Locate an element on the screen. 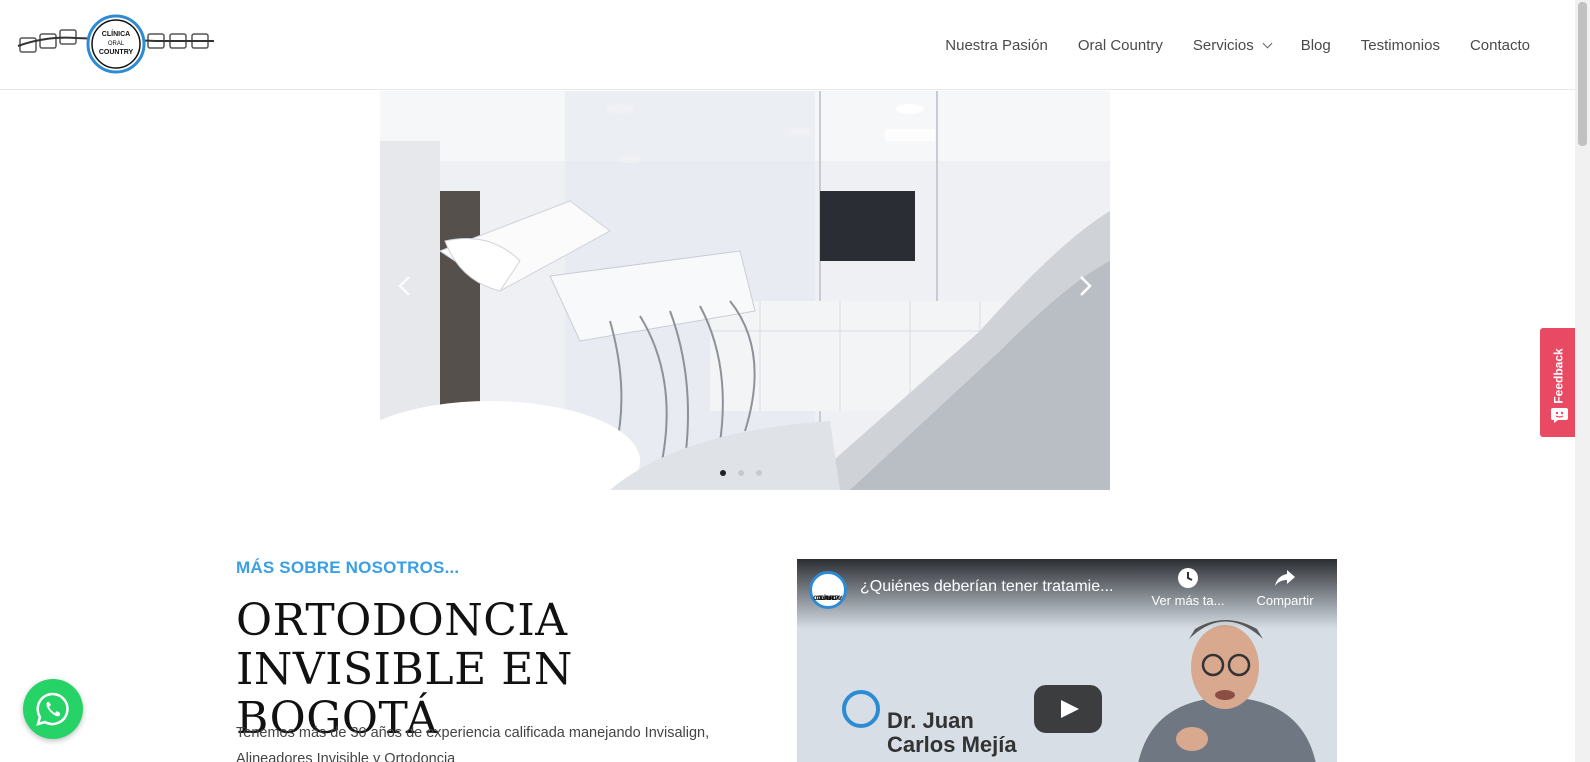  clock-icon is located at coordinates (1188, 578).